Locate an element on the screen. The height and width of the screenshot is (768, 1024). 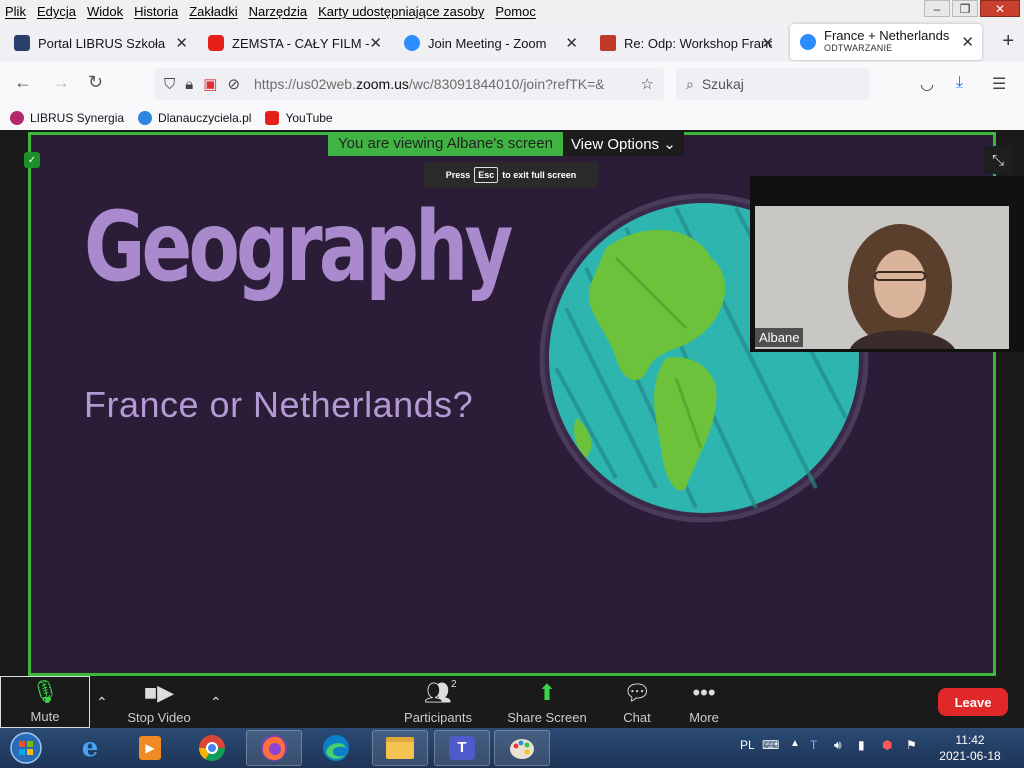
tab-title: ZEMSTA - CAŁY FILM - 200 is located at coordinates (302, 43).